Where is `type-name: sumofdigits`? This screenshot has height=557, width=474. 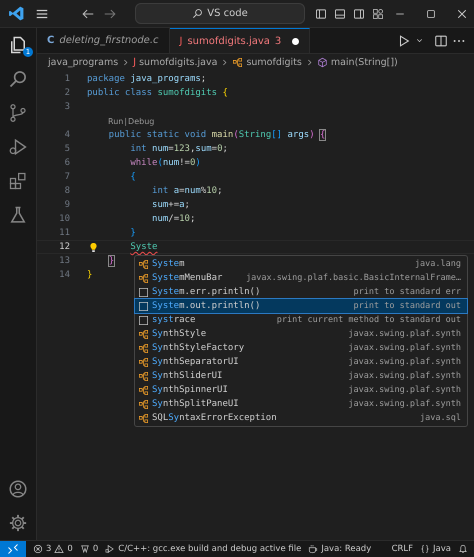
type-name: sumofdigits is located at coordinates (187, 93).